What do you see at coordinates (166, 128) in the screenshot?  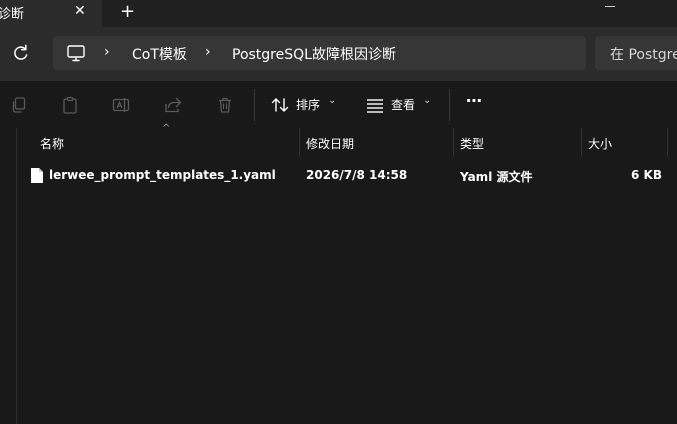 I see `sort-indicator-icon: ^` at bounding box center [166, 128].